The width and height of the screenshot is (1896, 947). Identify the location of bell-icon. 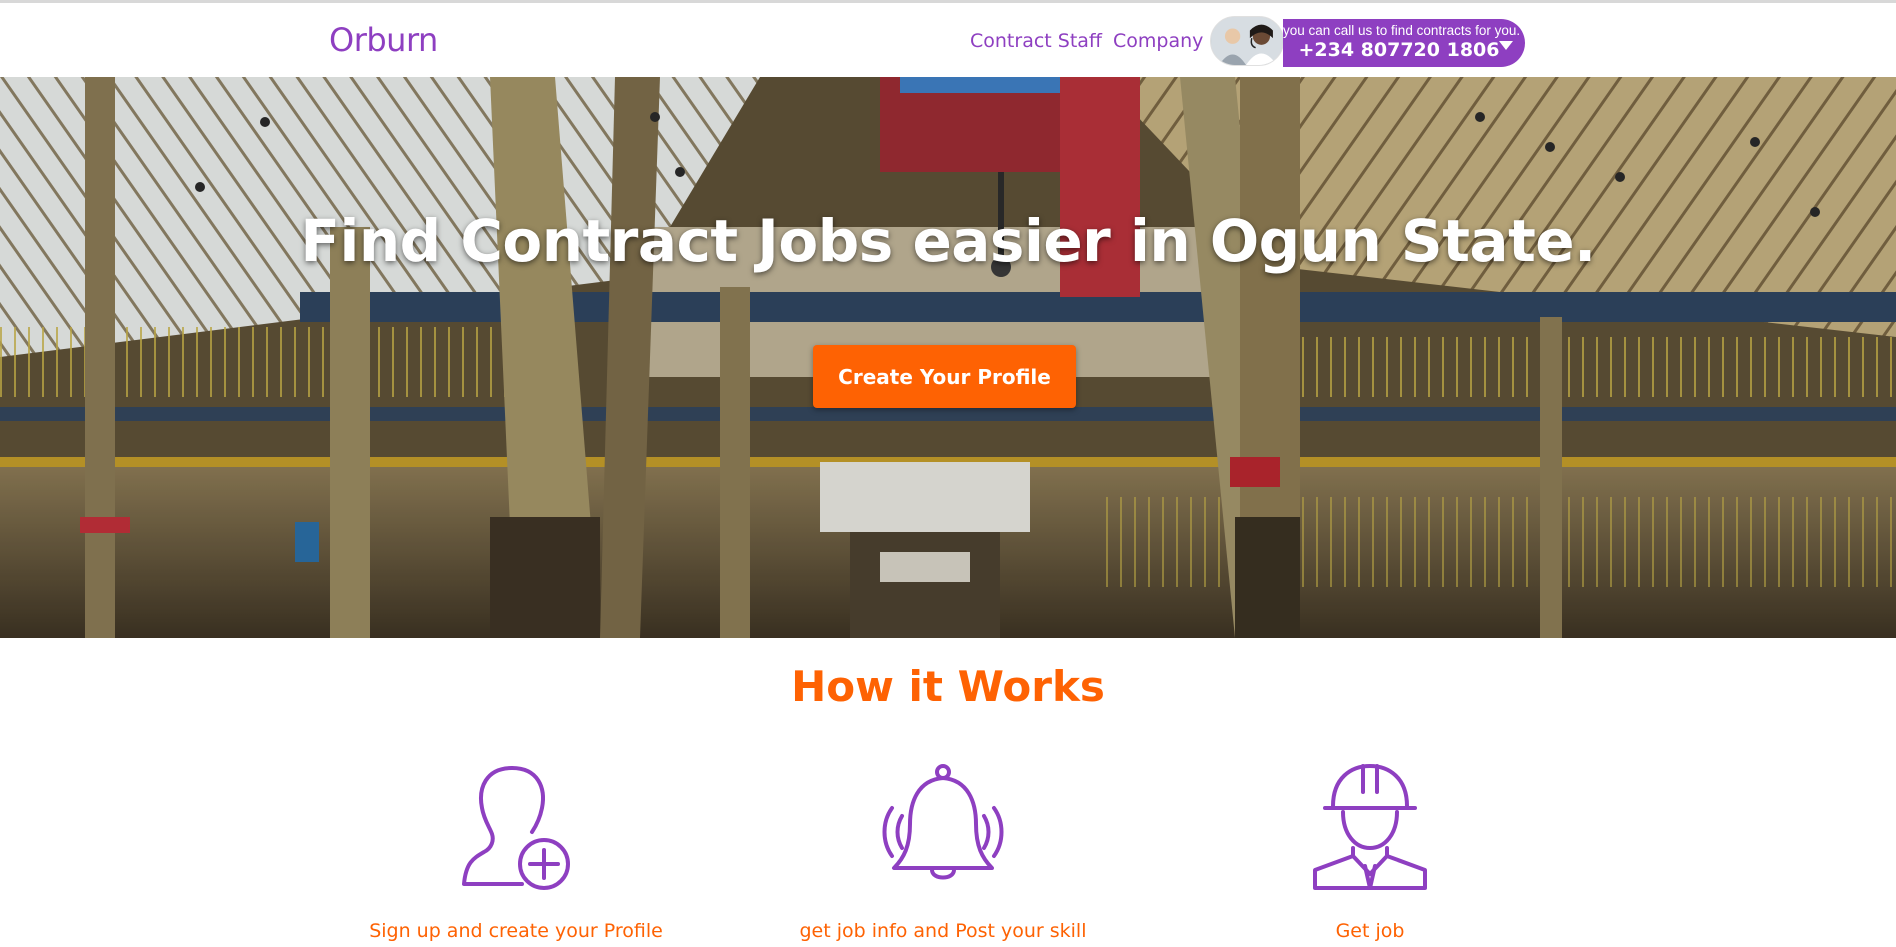
(943, 822).